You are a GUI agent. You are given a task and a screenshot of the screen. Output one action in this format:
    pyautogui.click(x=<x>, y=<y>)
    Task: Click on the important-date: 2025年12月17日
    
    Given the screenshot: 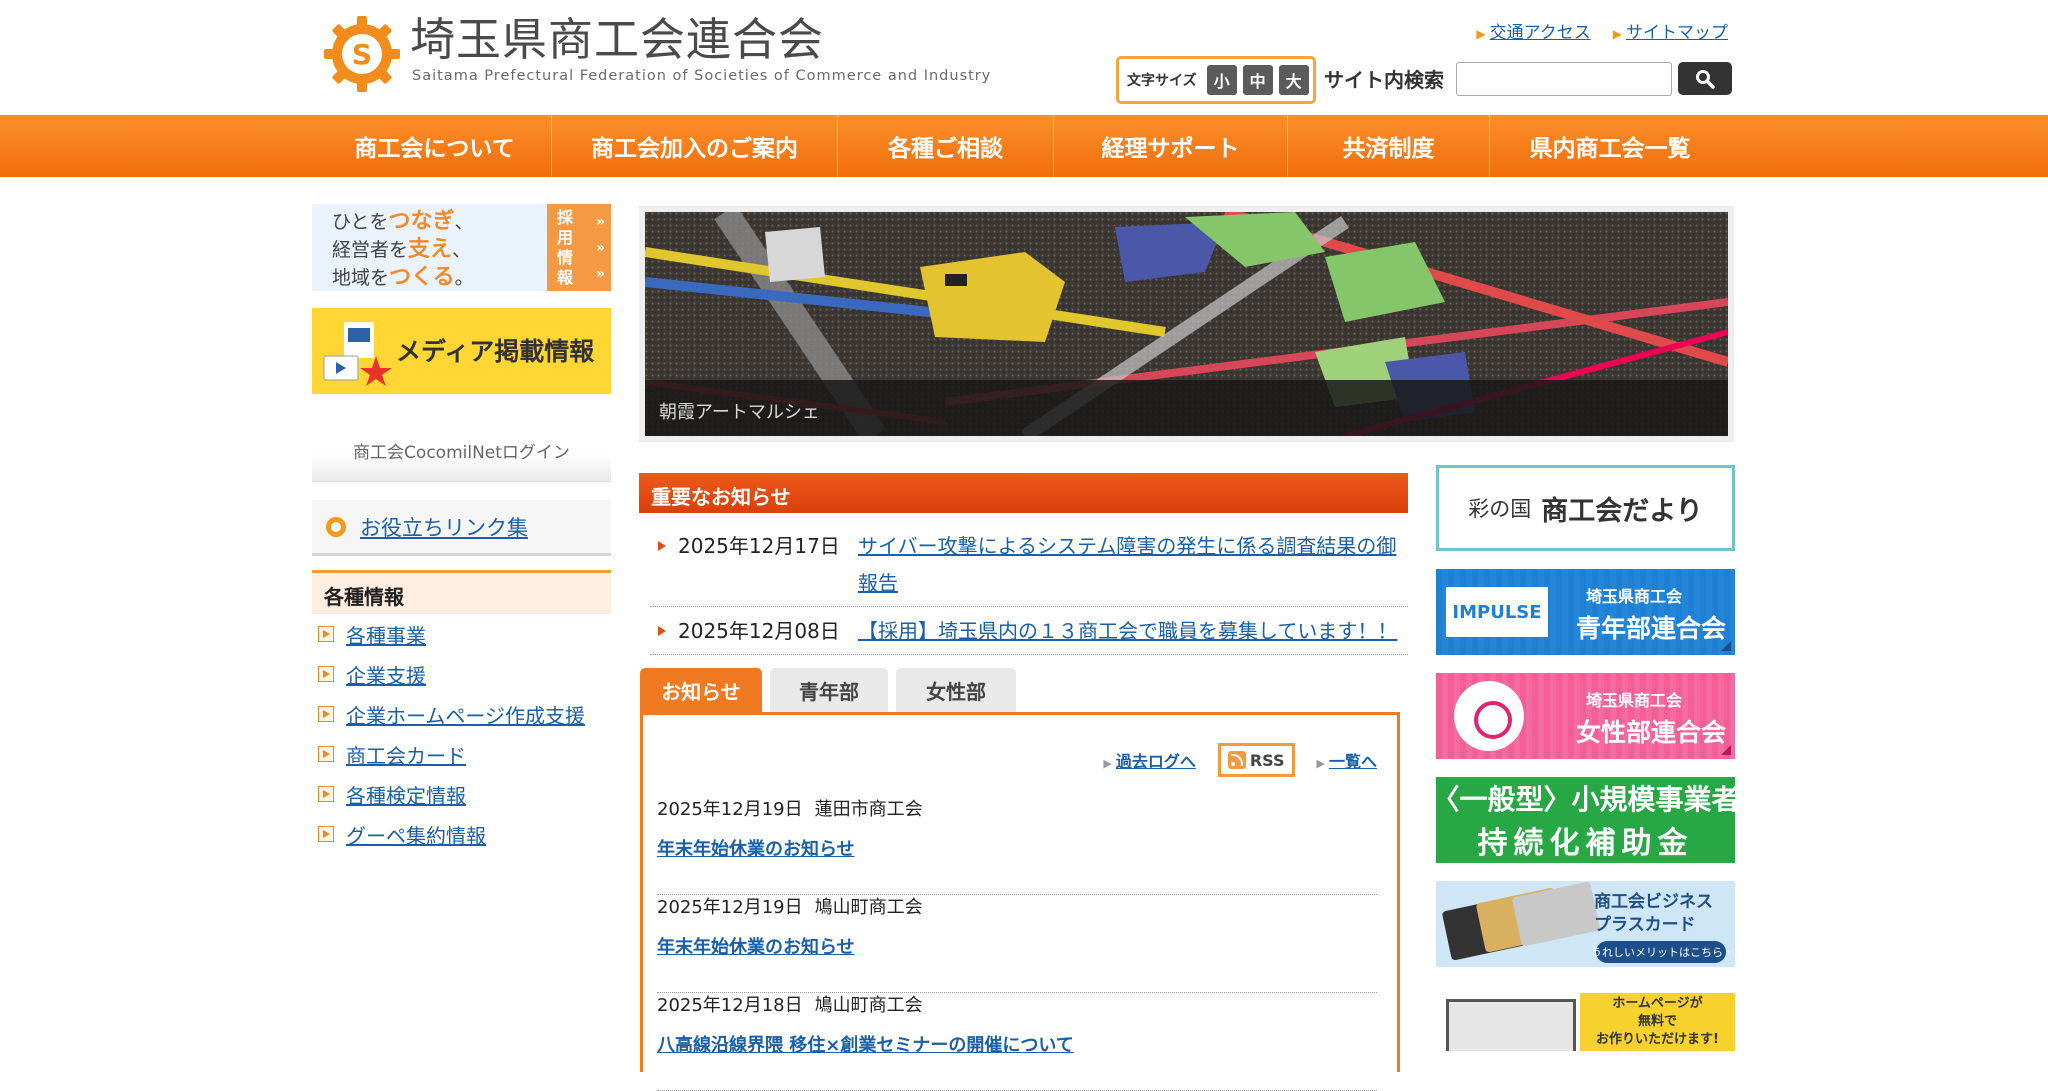 What is the action you would take?
    pyautogui.click(x=759, y=546)
    